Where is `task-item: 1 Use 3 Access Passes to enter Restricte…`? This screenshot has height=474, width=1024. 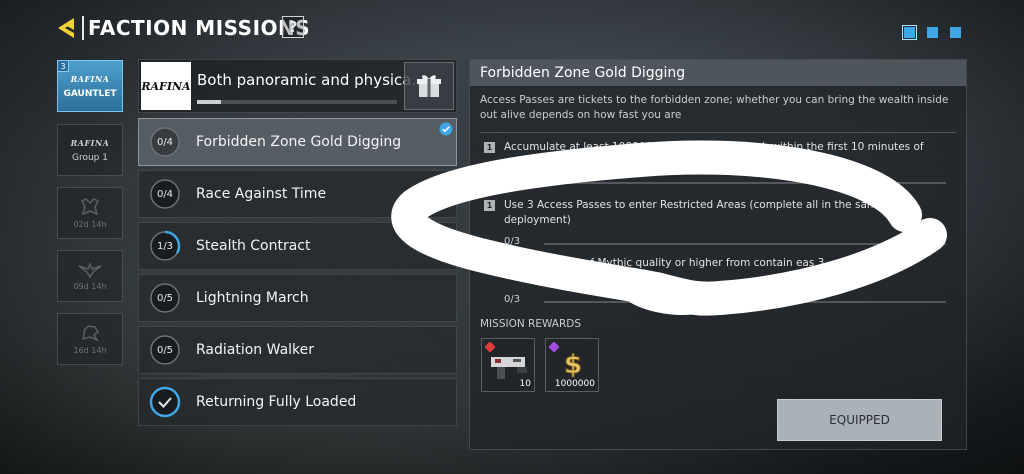 task-item: 1 Use 3 Access Passes to enter Restricte… is located at coordinates (719, 223).